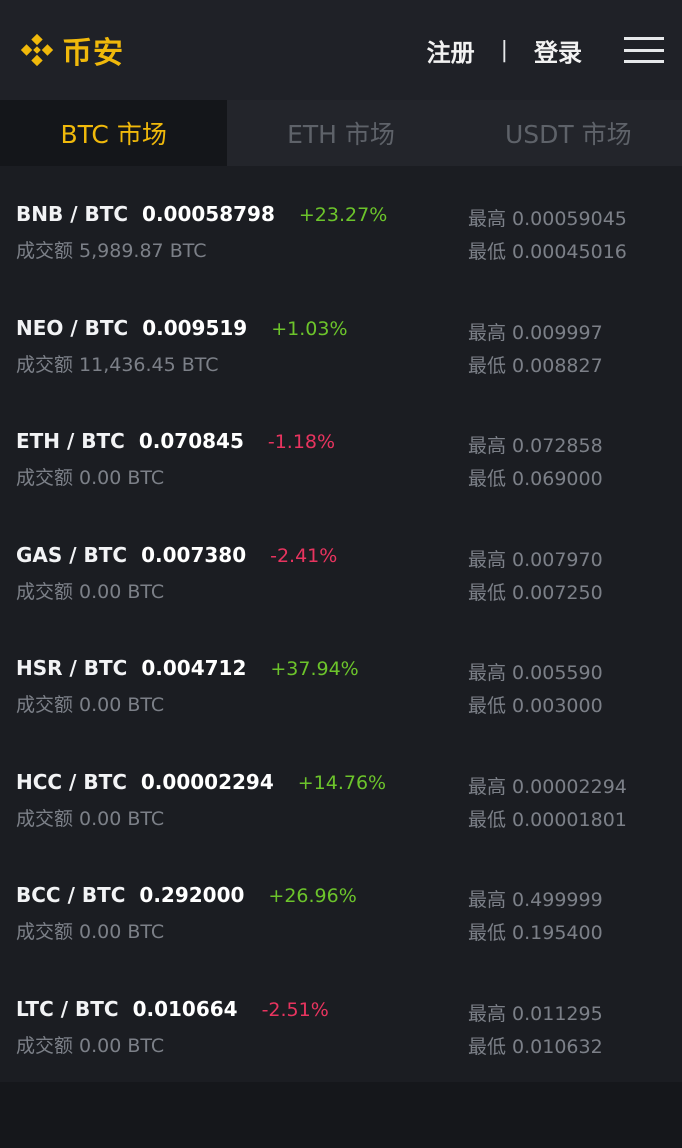 The width and height of the screenshot is (682, 1148). Describe the element at coordinates (295, 1009) in the screenshot. I see `change-percent: -2.51%` at that location.